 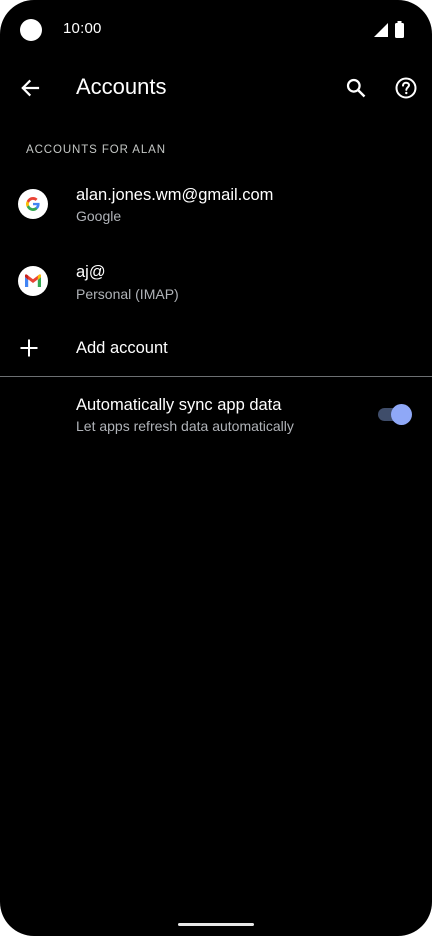 I want to click on account-email: aj@, so click(x=91, y=272).